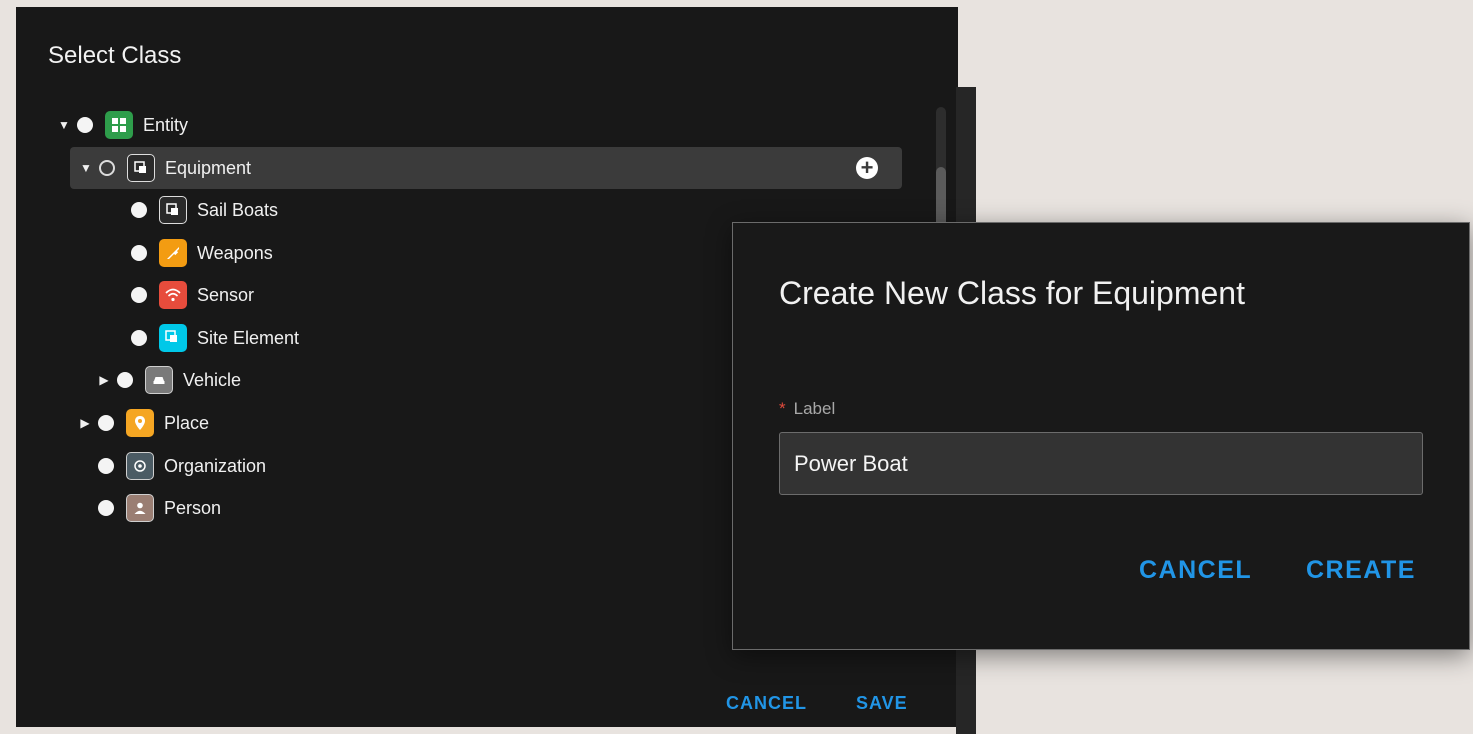 This screenshot has width=1473, height=734. Describe the element at coordinates (140, 466) in the screenshot. I see `organization-icon` at that location.